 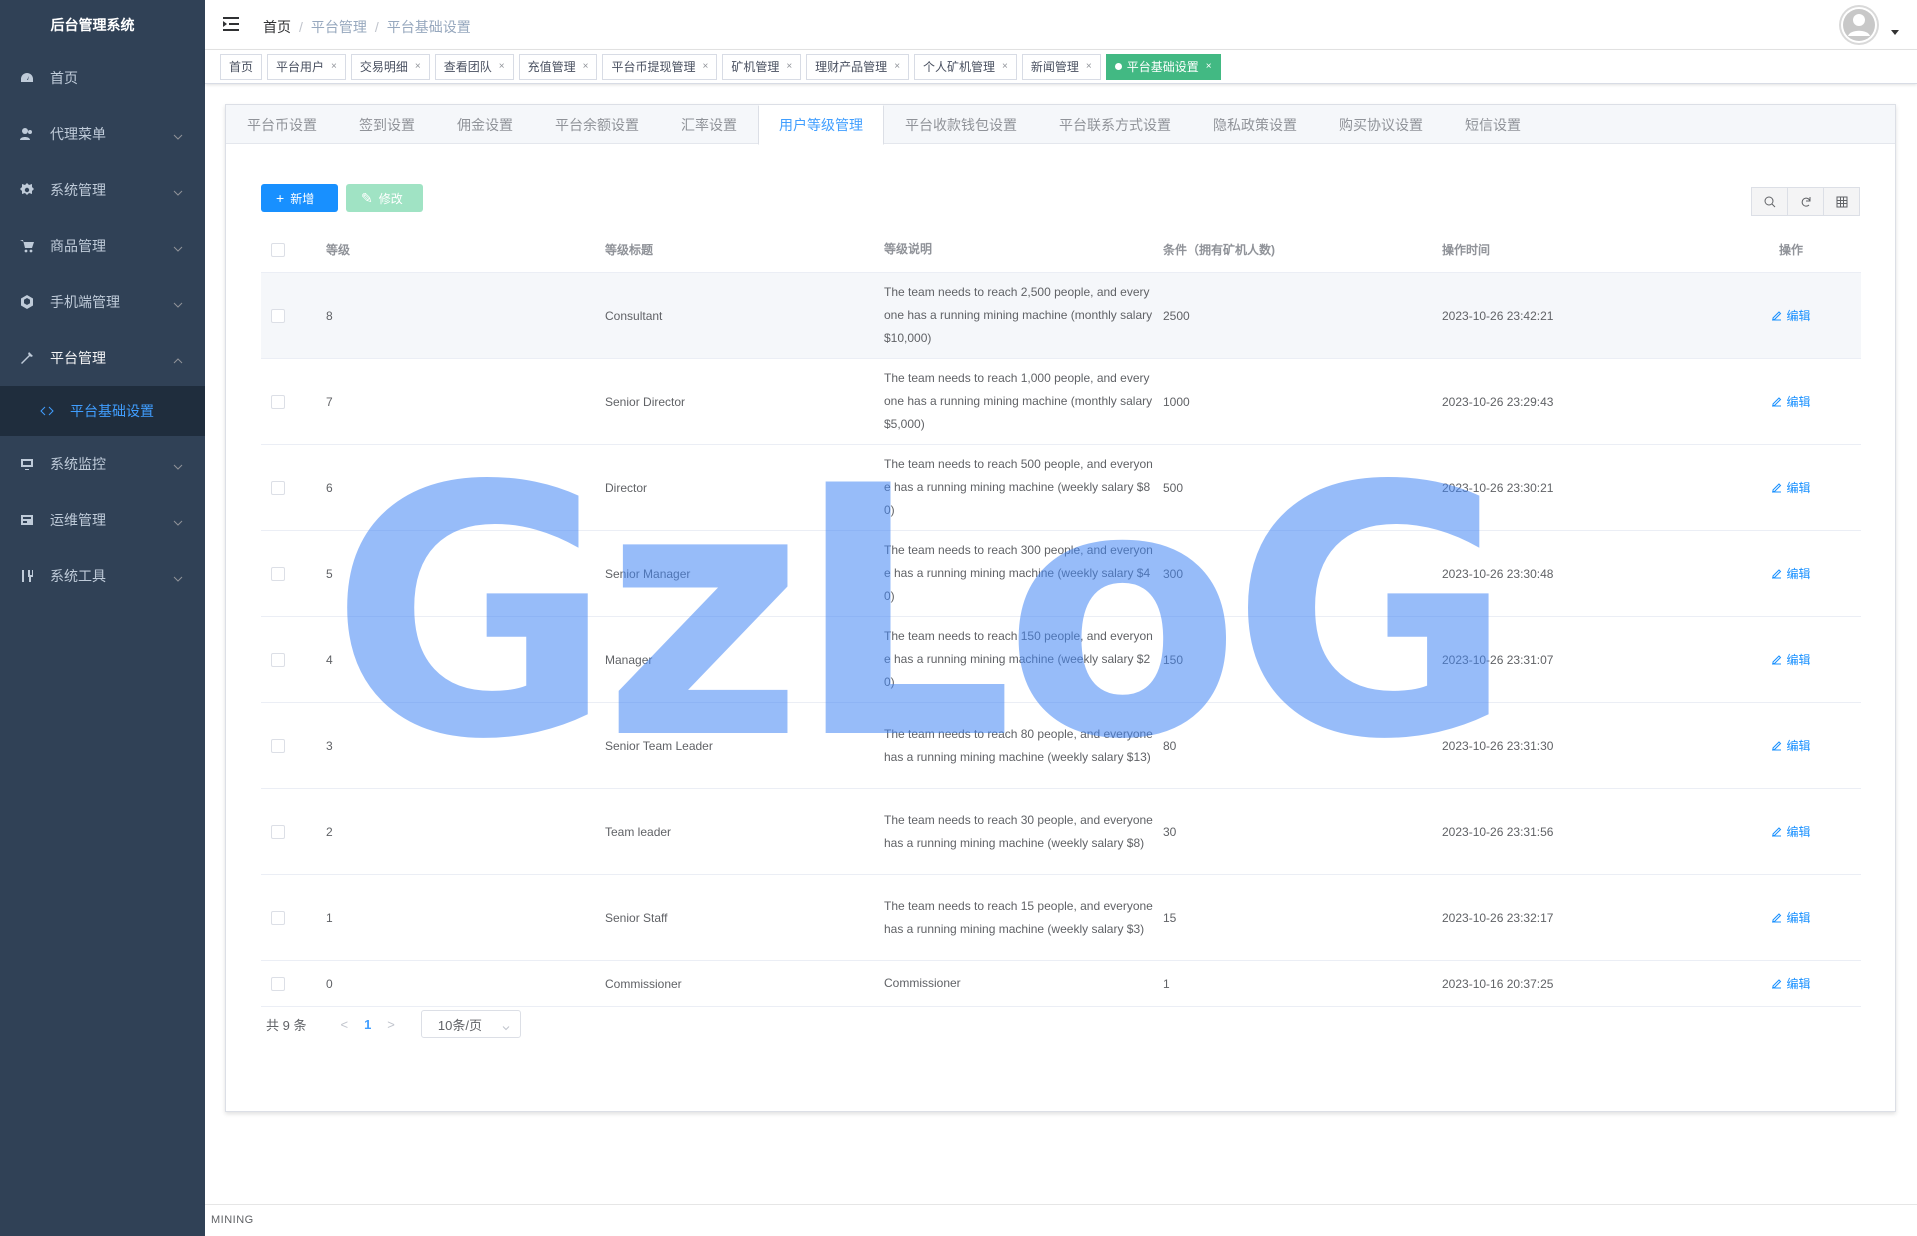 What do you see at coordinates (329, 315) in the screenshot?
I see `cell-level: 8` at bounding box center [329, 315].